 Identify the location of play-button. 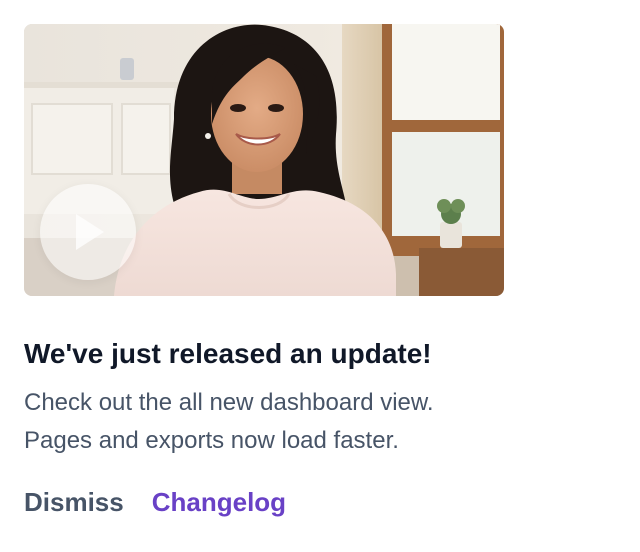
(88, 232).